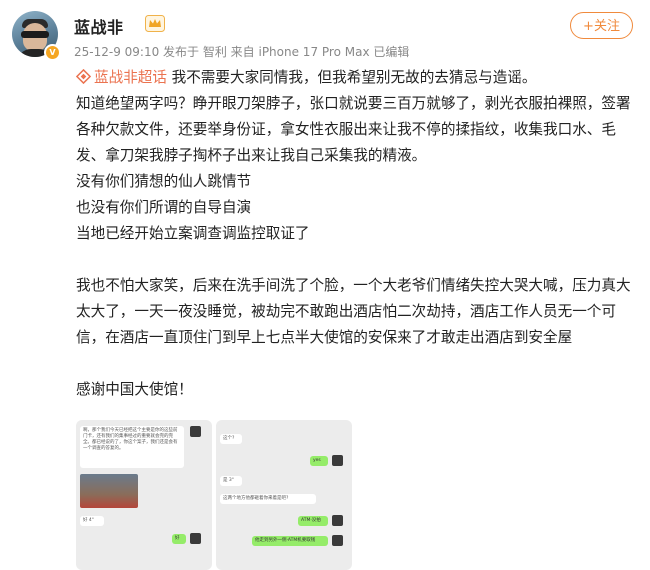 Image resolution: width=650 pixels, height=570 pixels. I want to click on user-name: 蓝战非, so click(99, 26).